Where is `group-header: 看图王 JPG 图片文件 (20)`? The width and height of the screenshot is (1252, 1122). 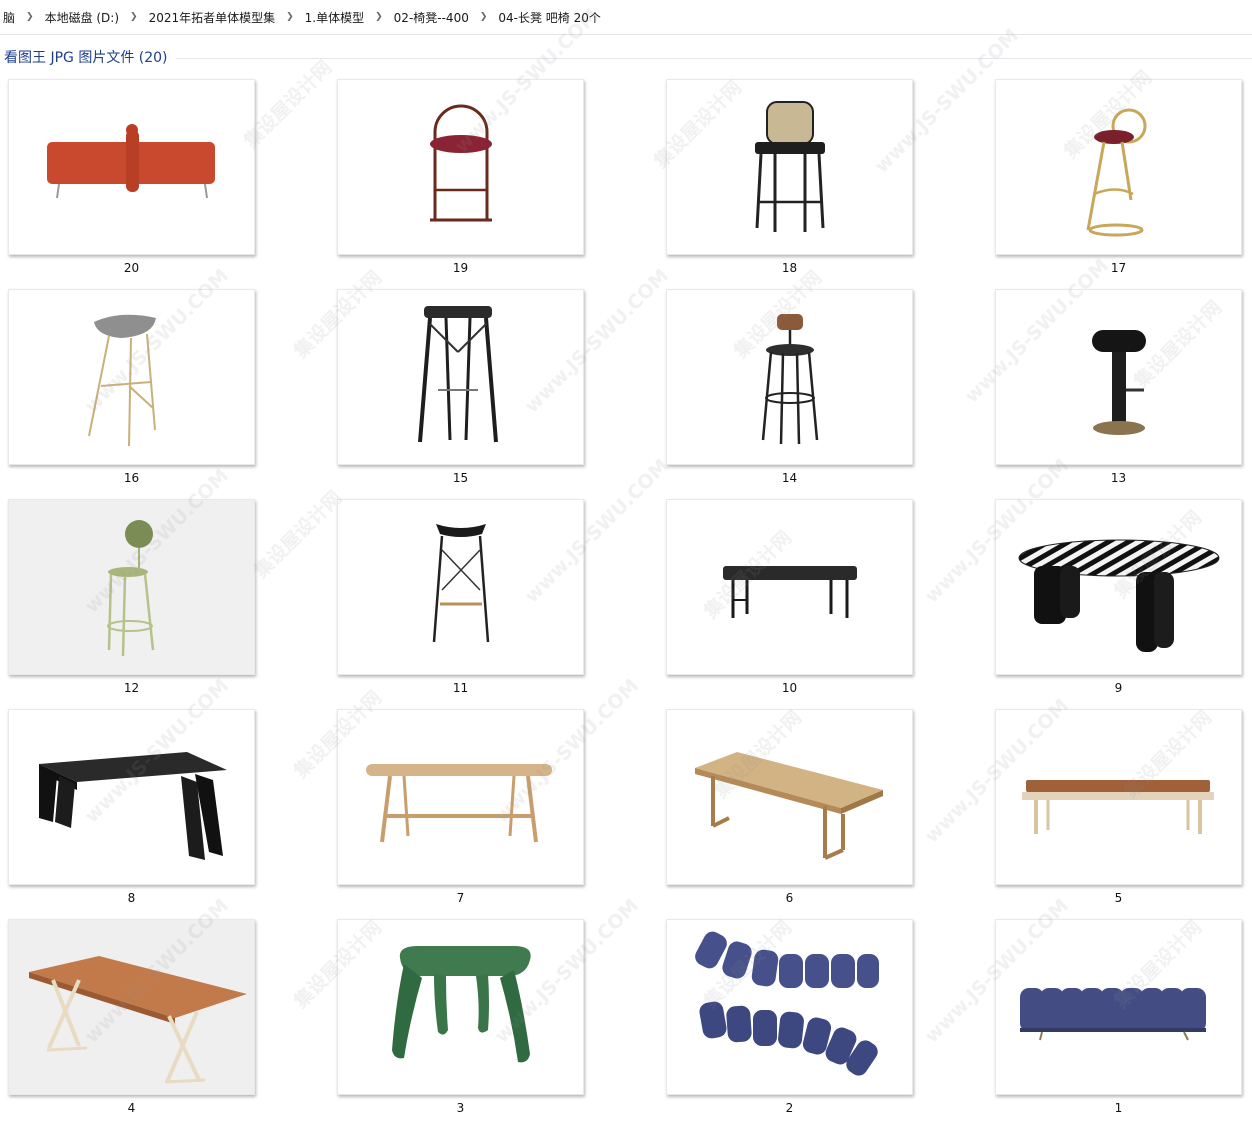
group-header: 看图王 JPG 图片文件 (20) is located at coordinates (626, 57).